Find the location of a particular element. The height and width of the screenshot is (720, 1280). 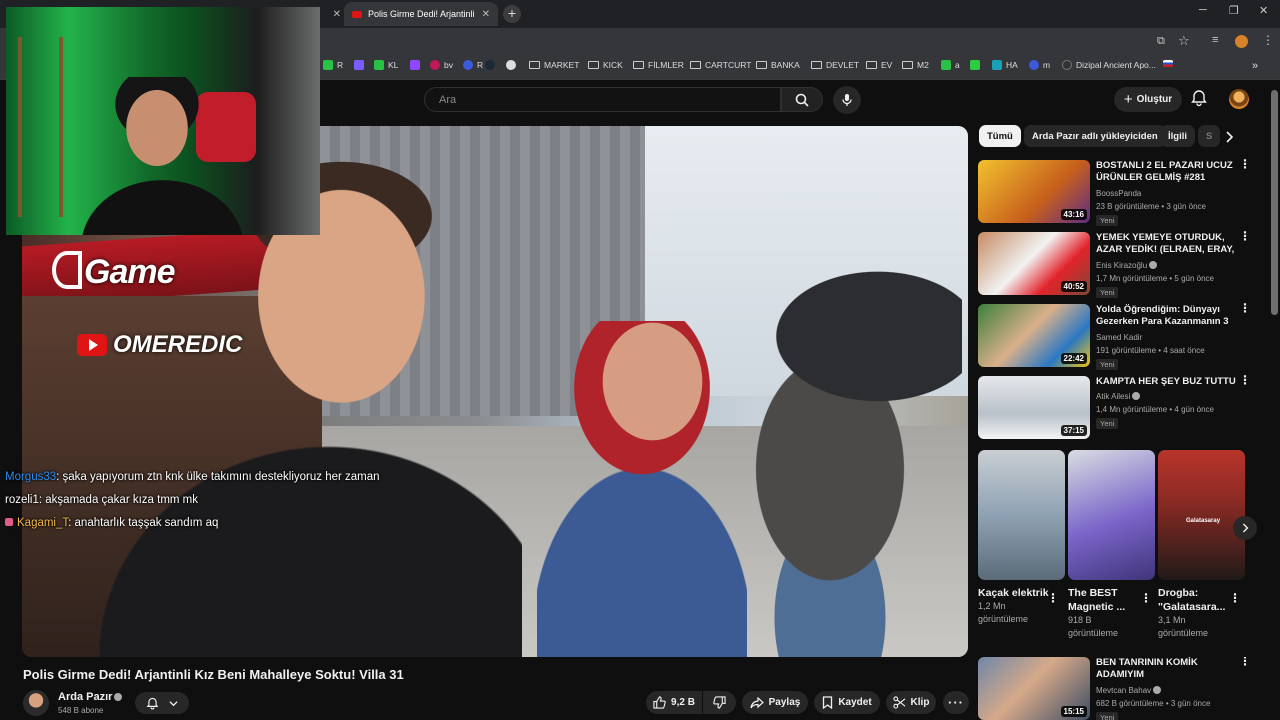

dislike-button is located at coordinates (719, 702).